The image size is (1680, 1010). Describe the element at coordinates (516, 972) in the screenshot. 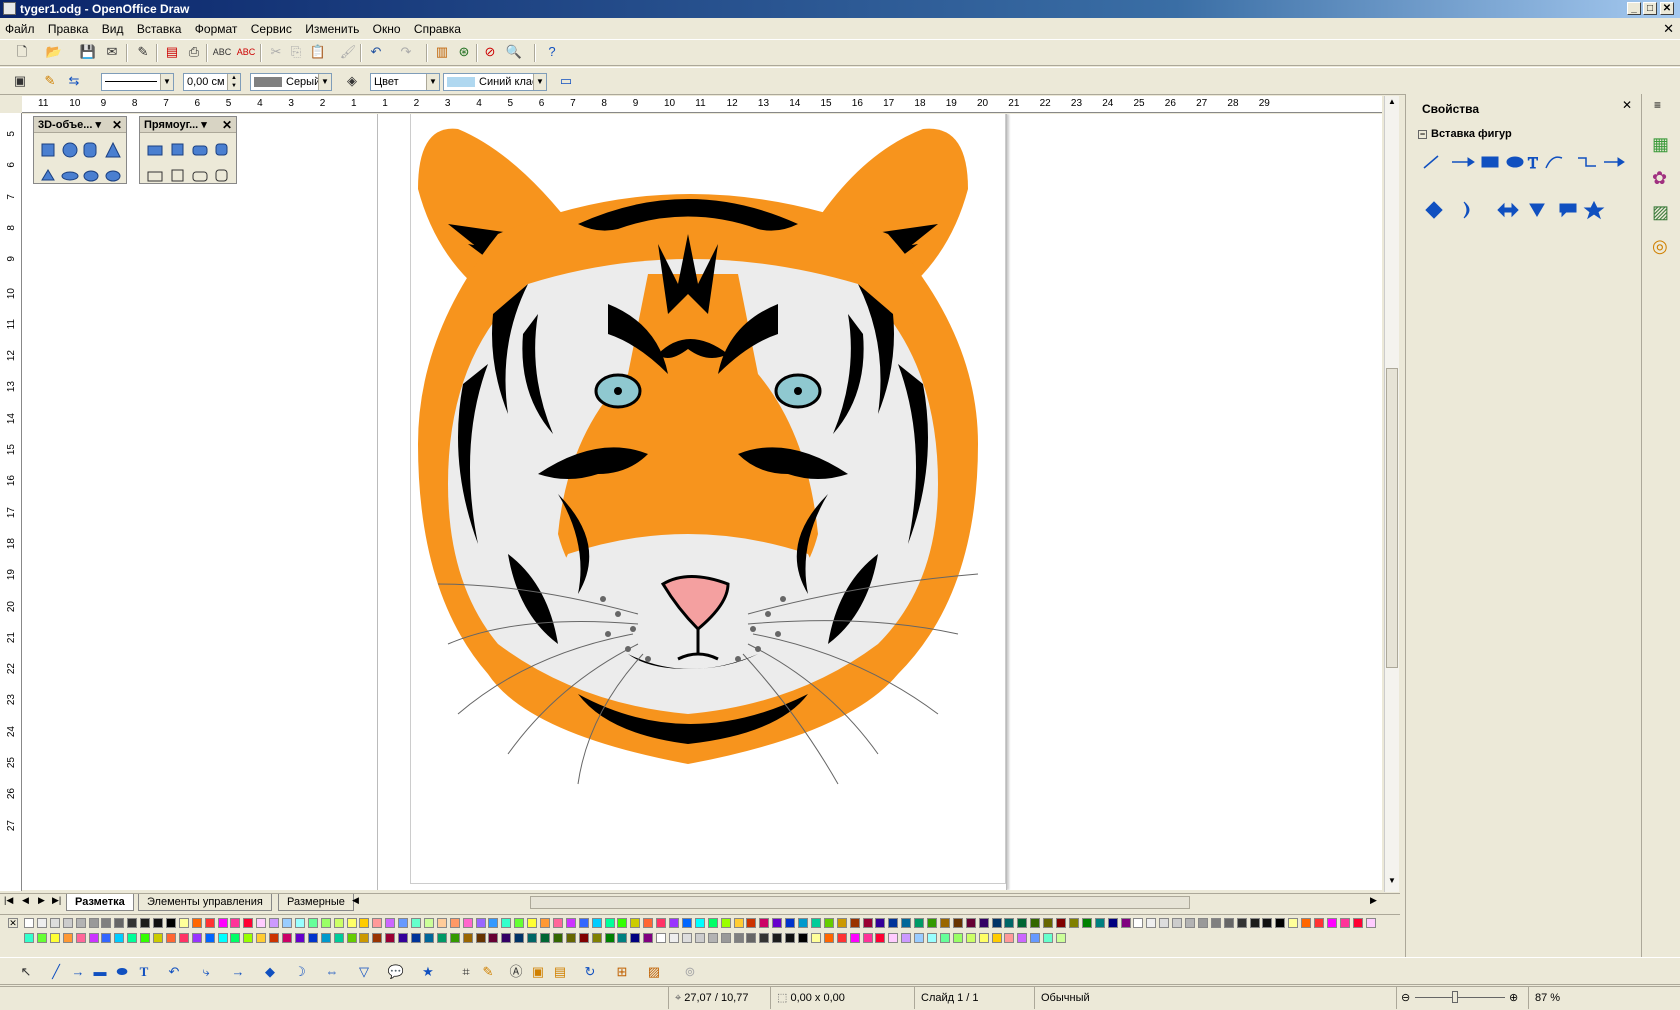

I see `fontwork-gallery-icon: Ⓐ` at that location.